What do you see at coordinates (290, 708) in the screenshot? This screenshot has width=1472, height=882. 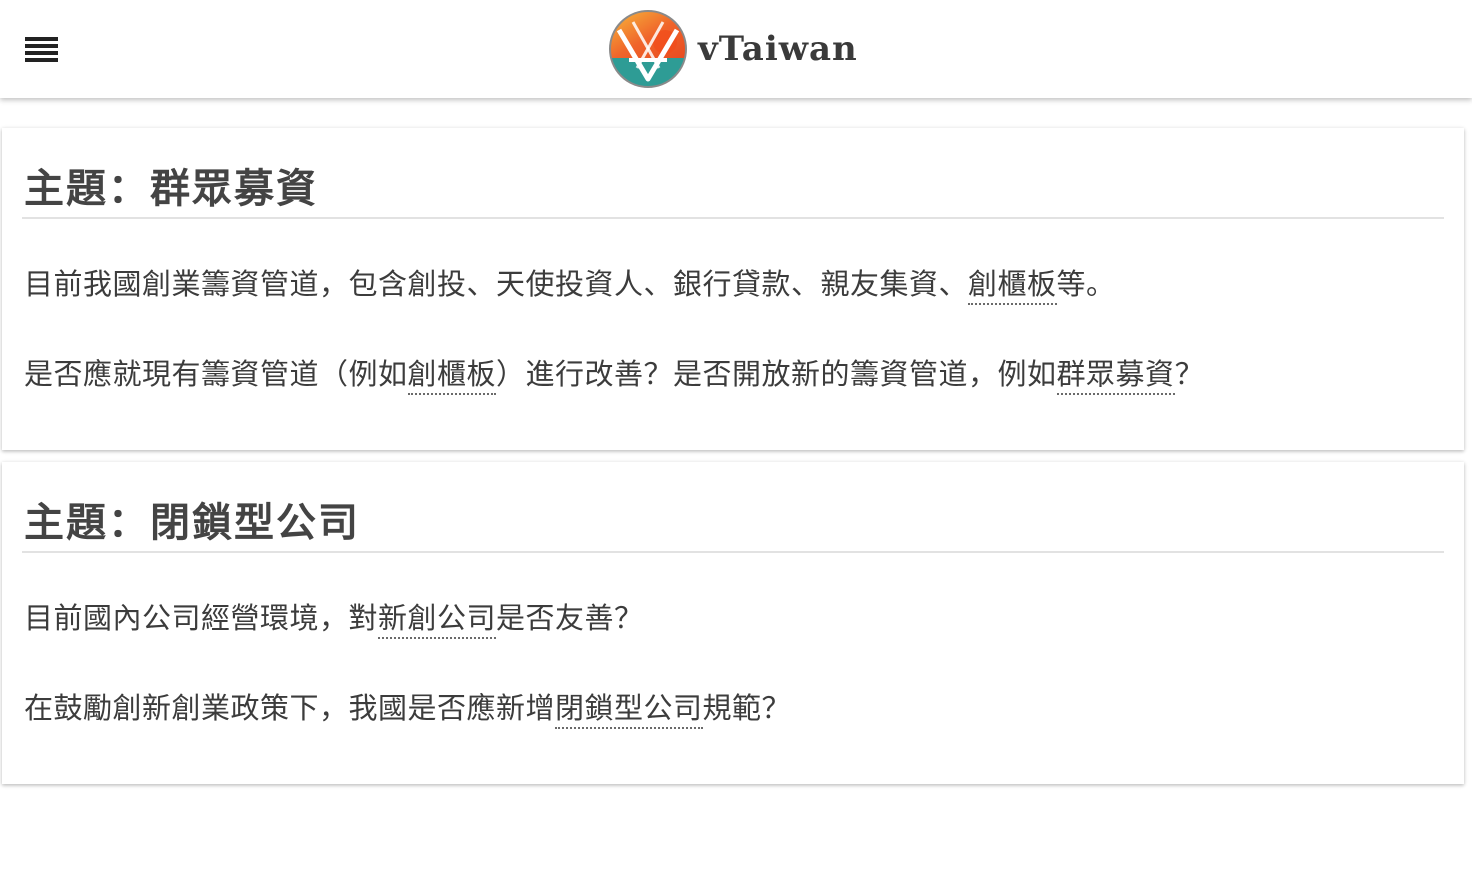 I see `text-segment: 在鼓勵創新創業政策下，我國是否應新增` at bounding box center [290, 708].